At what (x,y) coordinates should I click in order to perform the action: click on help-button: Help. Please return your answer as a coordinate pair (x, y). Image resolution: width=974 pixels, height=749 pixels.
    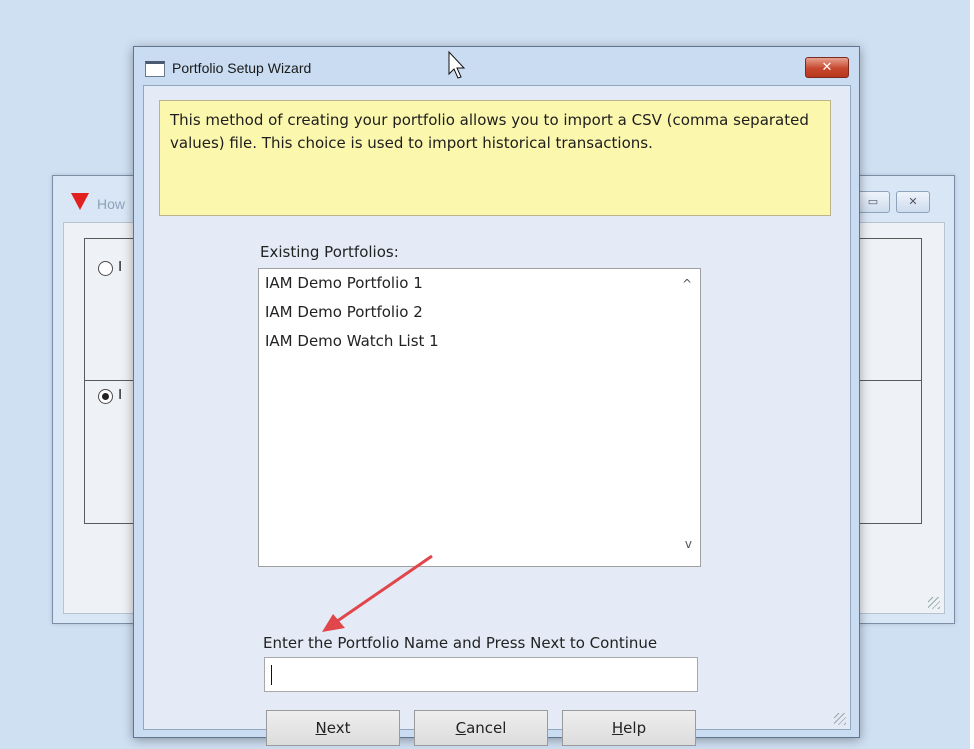
    Looking at the image, I should click on (629, 728).